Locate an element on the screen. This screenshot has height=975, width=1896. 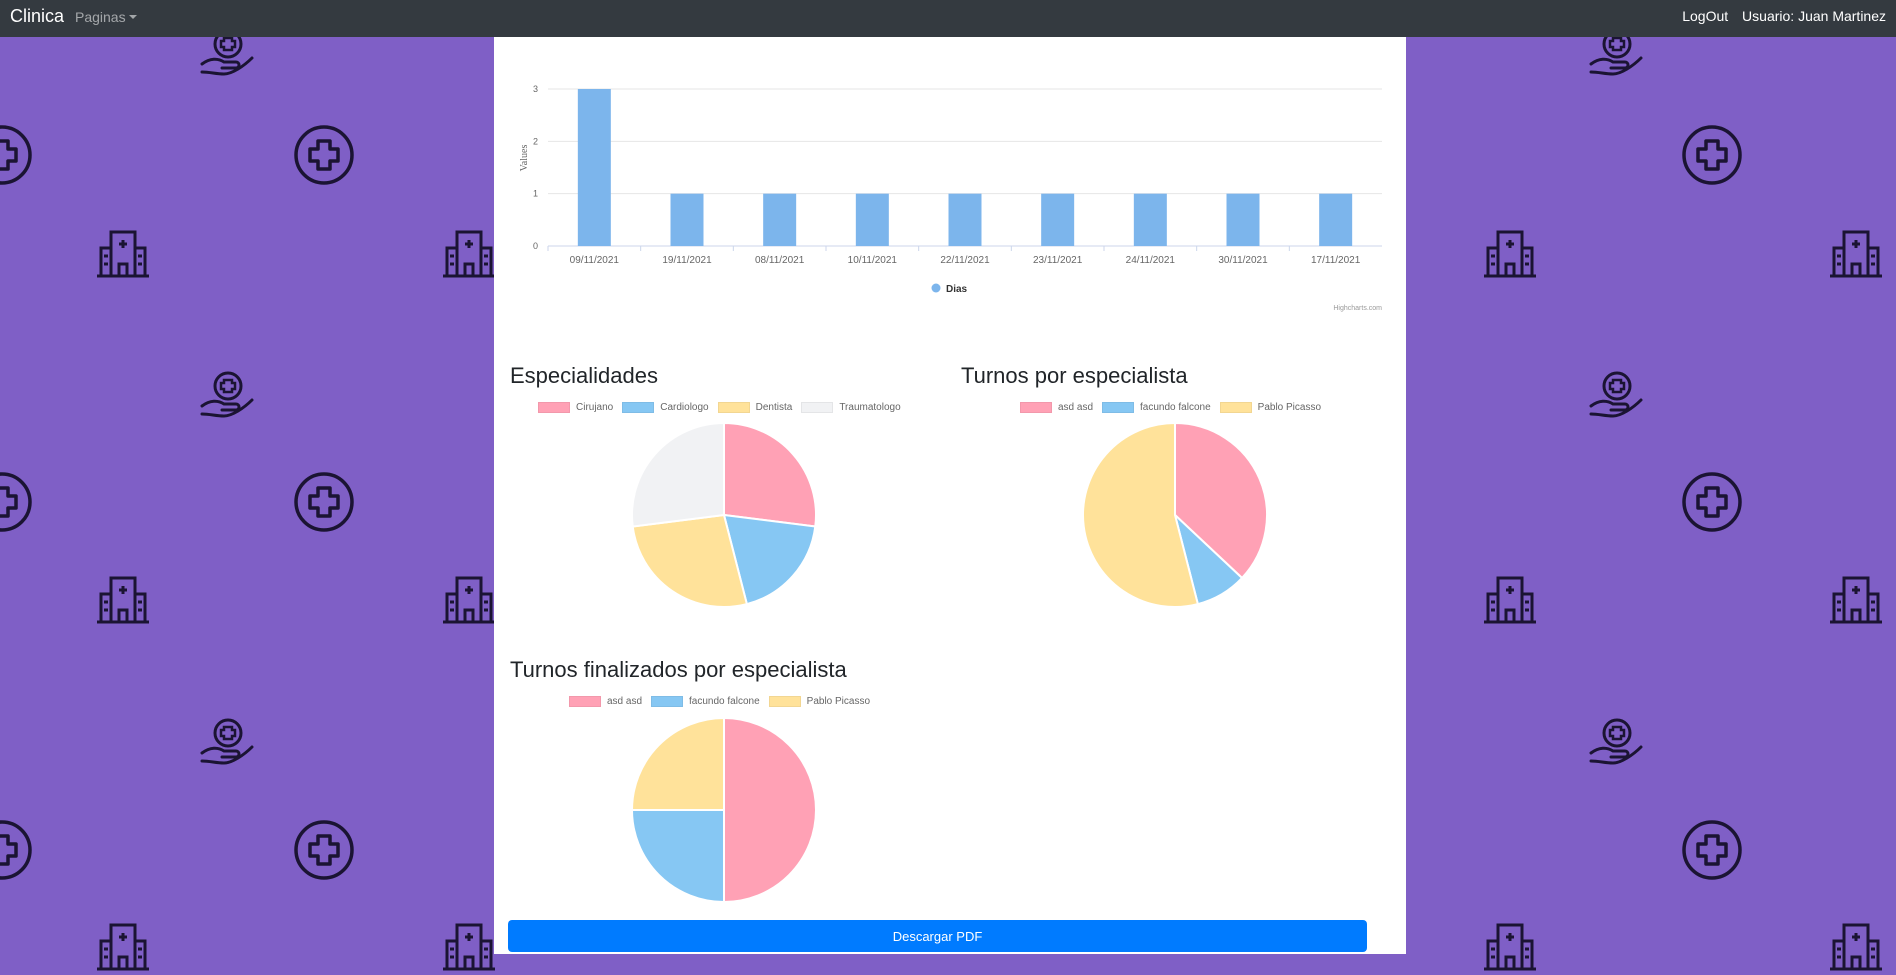
pie-chart-title: Turnos finalizados por especialista is located at coordinates (678, 669).